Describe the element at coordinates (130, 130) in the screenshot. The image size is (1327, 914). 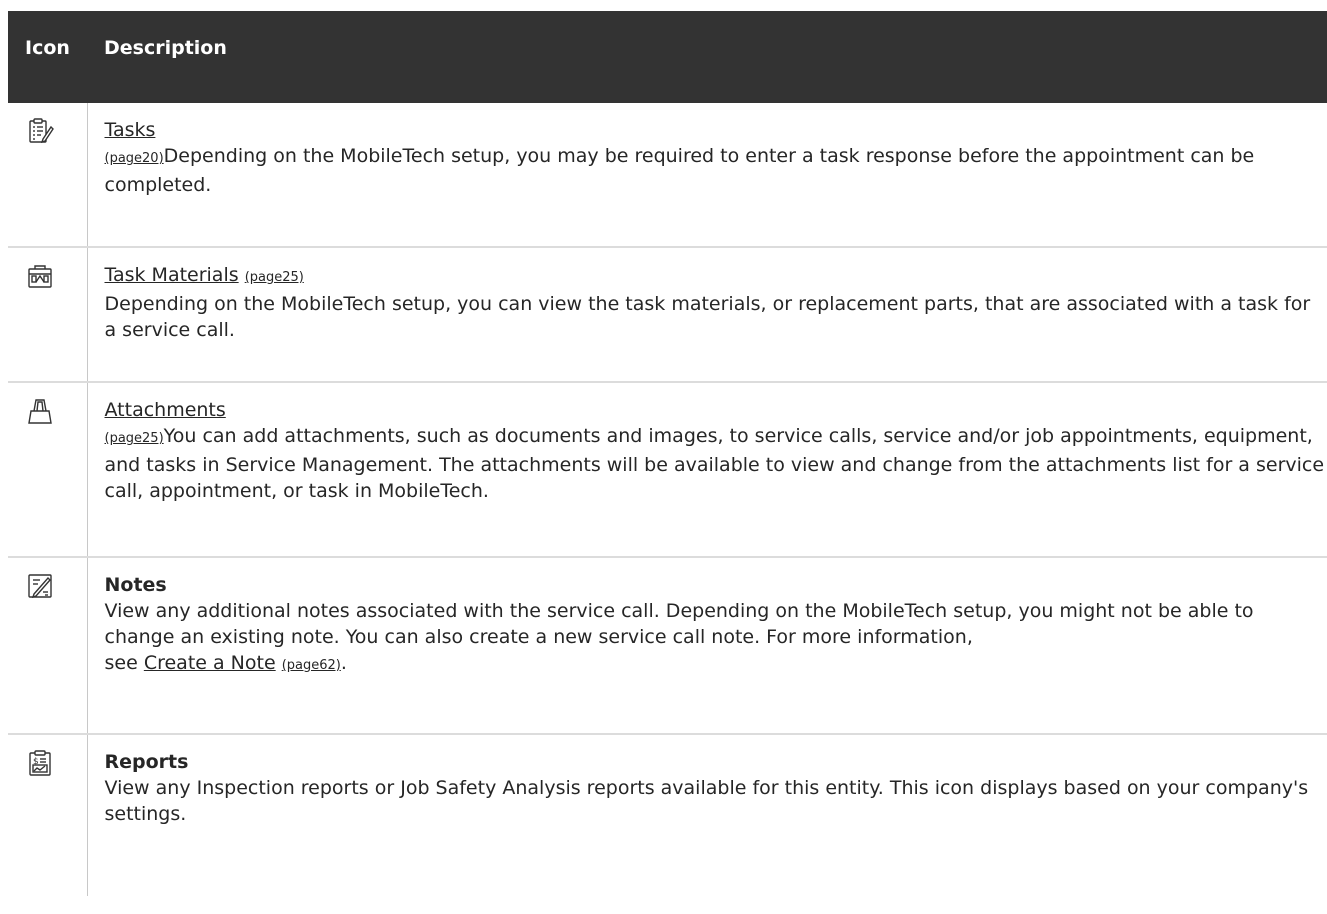
I see `tasks-link: Tasks` at that location.